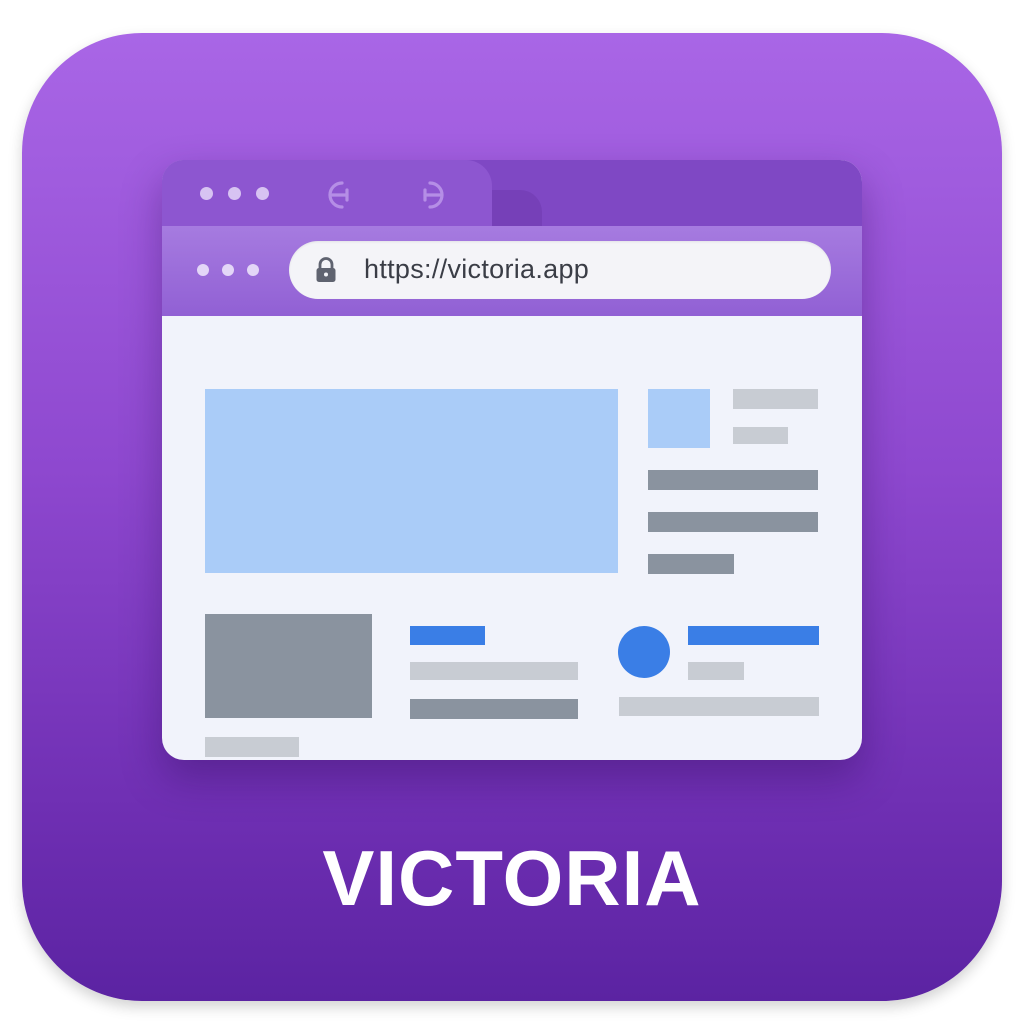 The width and height of the screenshot is (1024, 1024). I want to click on forward-arrow-icon, so click(435, 195).